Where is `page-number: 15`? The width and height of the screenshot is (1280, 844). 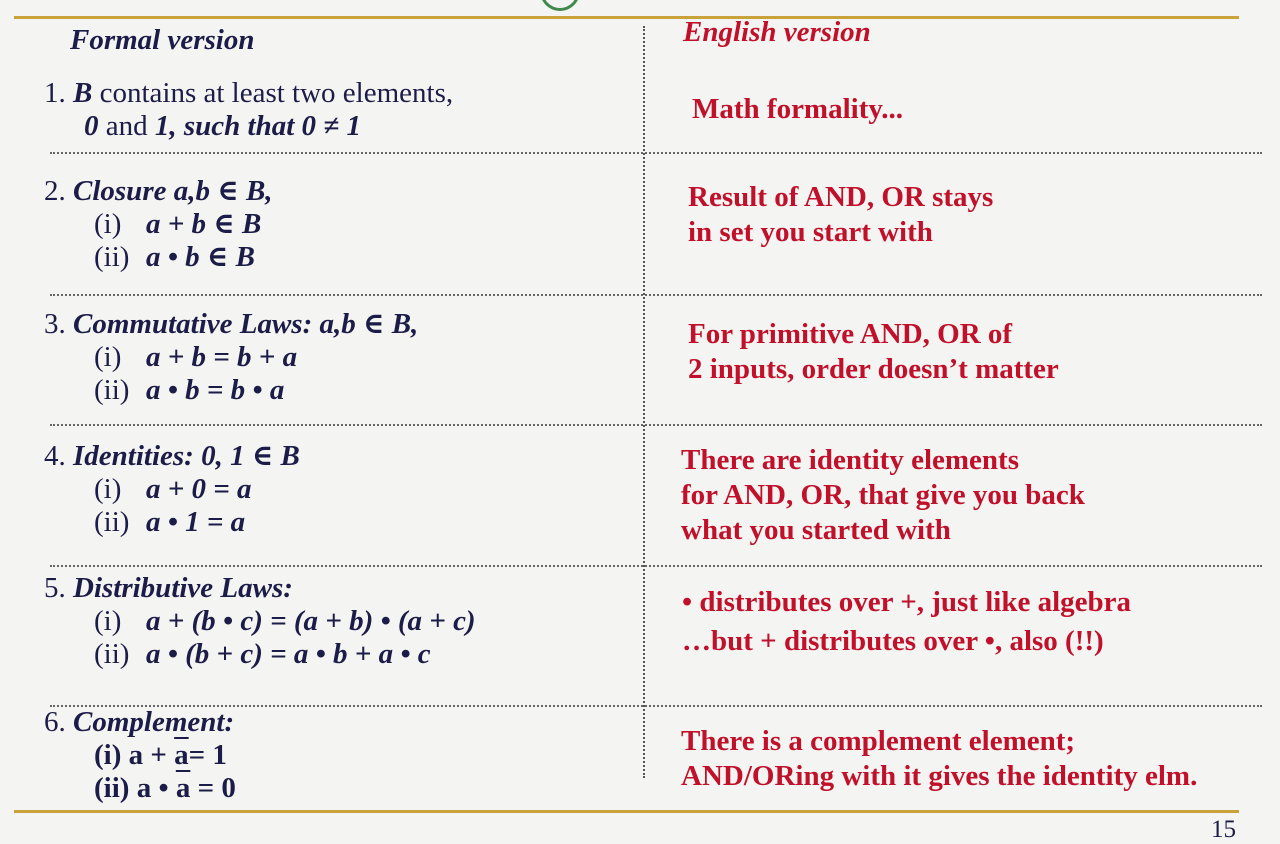 page-number: 15 is located at coordinates (1223, 829).